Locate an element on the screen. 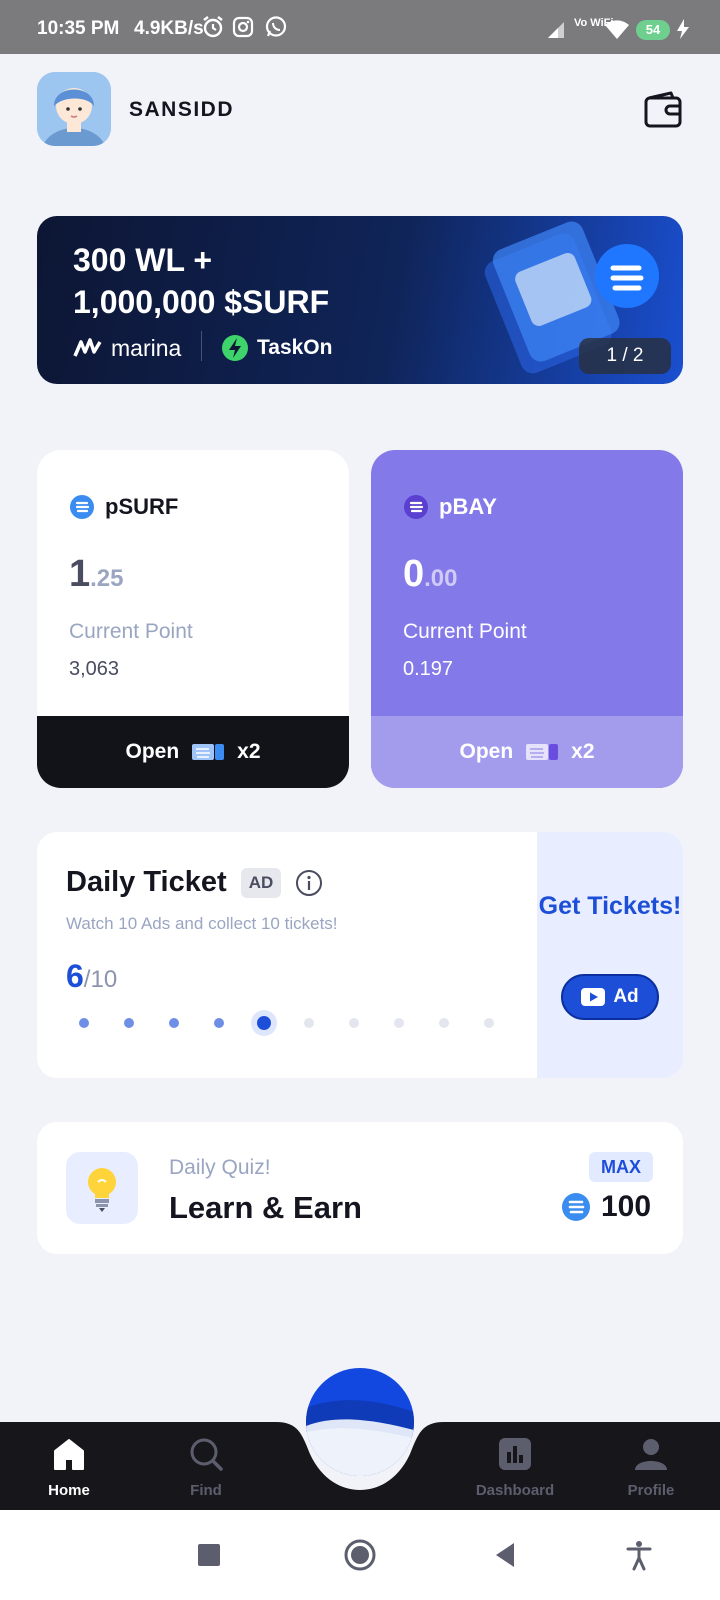 This screenshot has height=1600, width=720. ticket-total: /10 is located at coordinates (100, 979).